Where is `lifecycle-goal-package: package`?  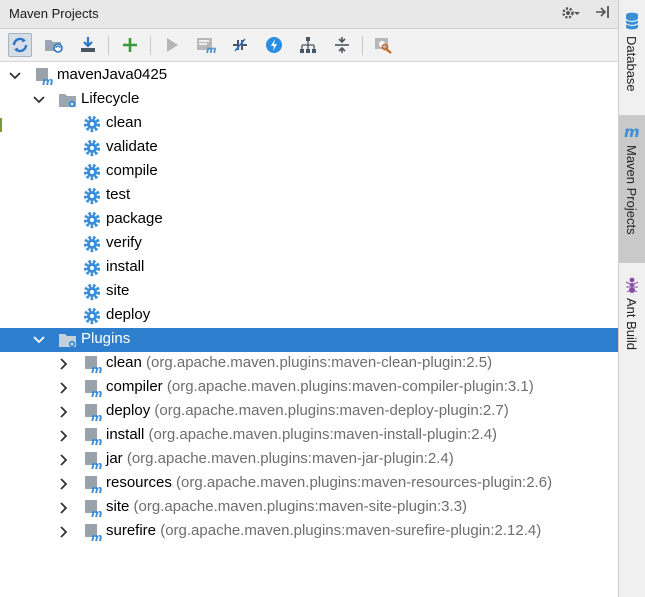
lifecycle-goal-package: package is located at coordinates (309, 220).